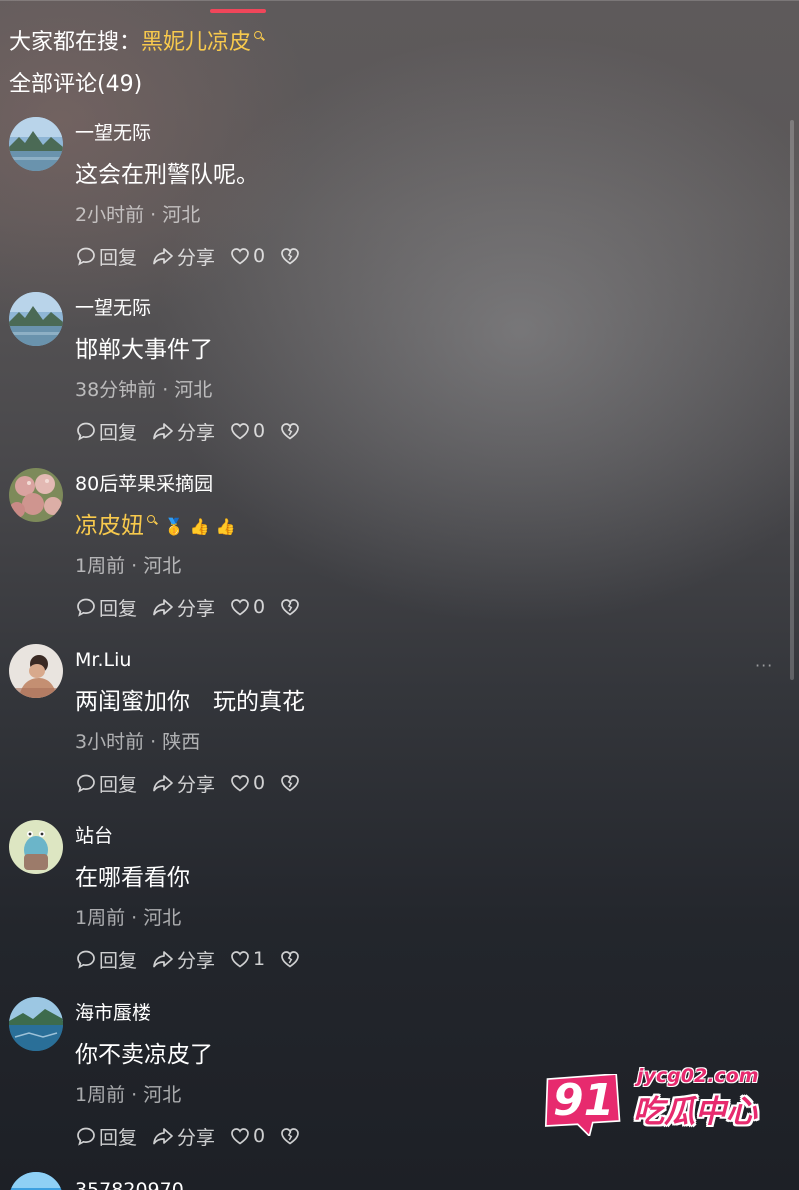 This screenshot has height=1190, width=799. Describe the element at coordinates (109, 526) in the screenshot. I see `comment-keyword-link: 凉皮妞` at that location.